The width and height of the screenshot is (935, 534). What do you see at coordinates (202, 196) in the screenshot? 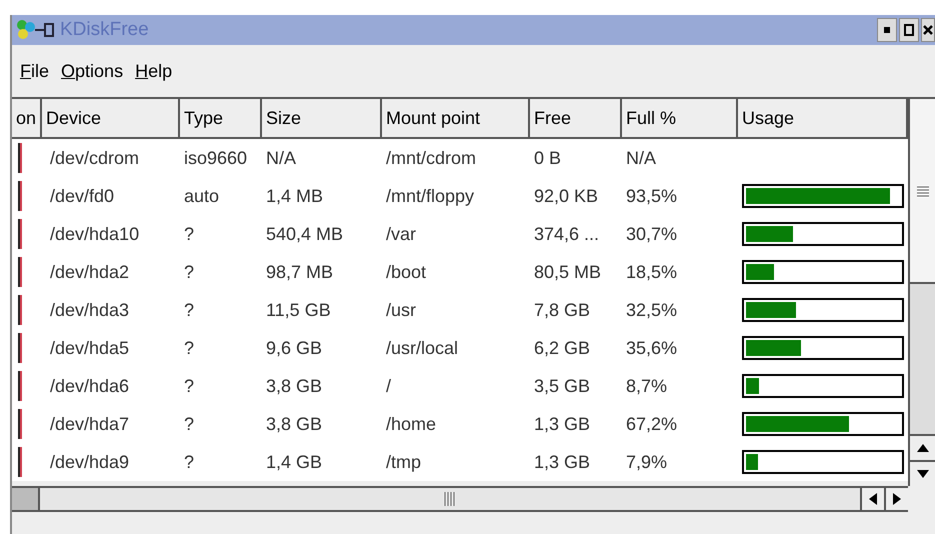
I see `table-cell-text: auto` at bounding box center [202, 196].